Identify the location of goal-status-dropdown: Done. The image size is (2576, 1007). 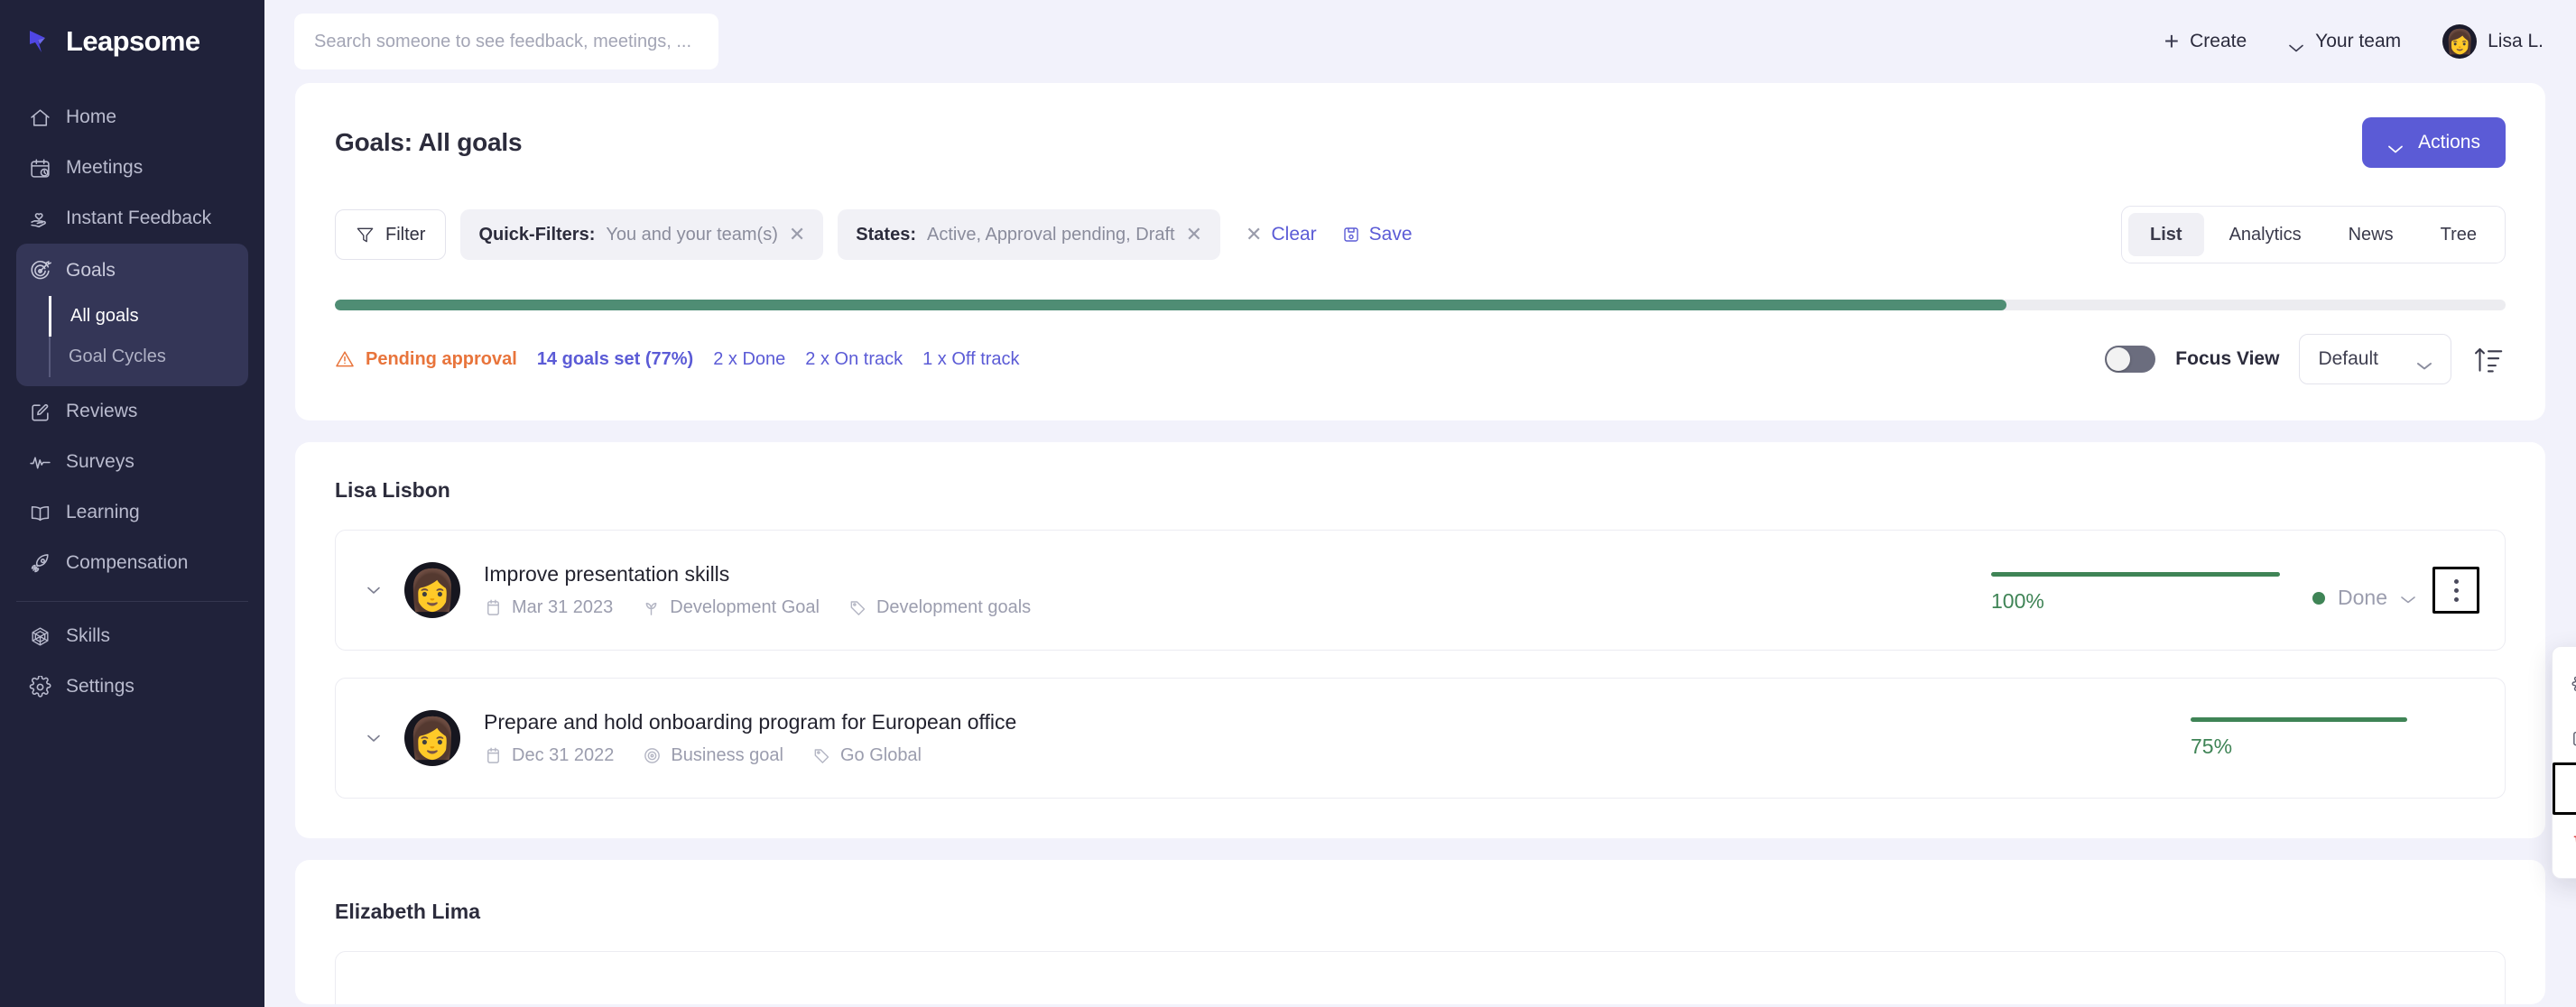
(2364, 598).